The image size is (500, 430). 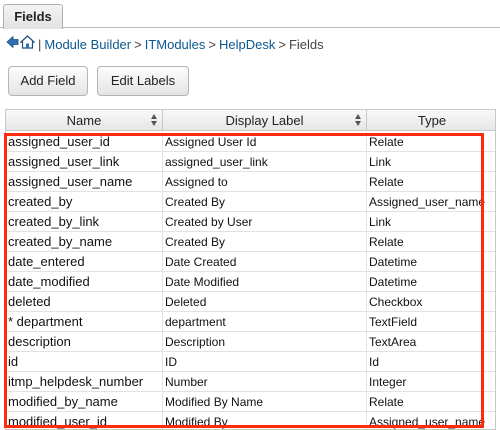 I want to click on display-label-cell: Created by User, so click(x=263, y=222).